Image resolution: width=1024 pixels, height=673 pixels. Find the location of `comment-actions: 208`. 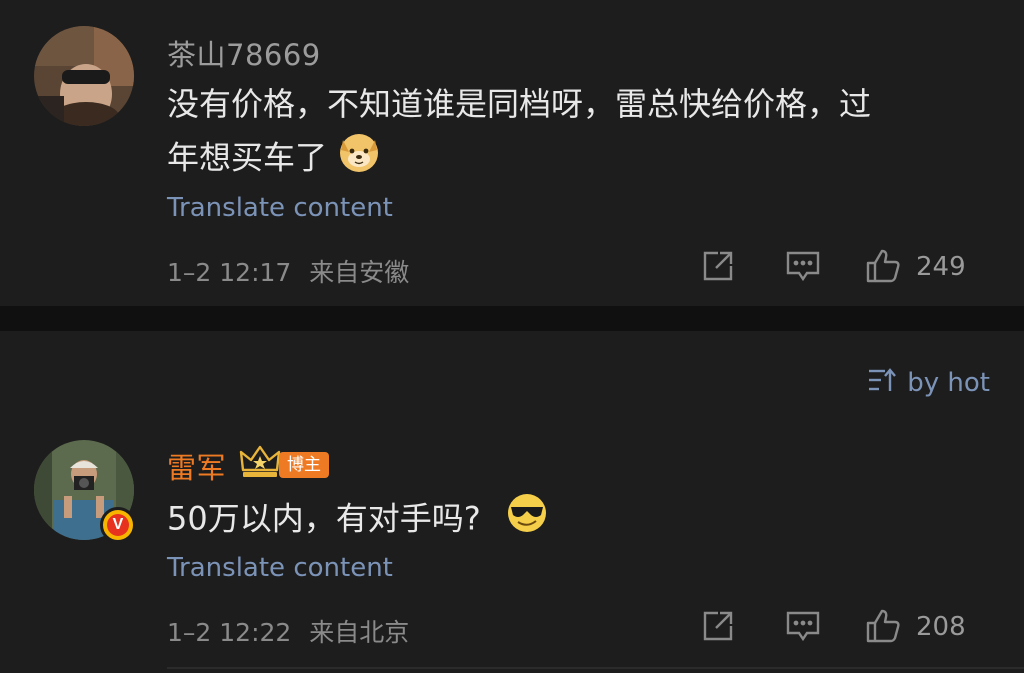

comment-actions: 208 is located at coordinates (845, 628).